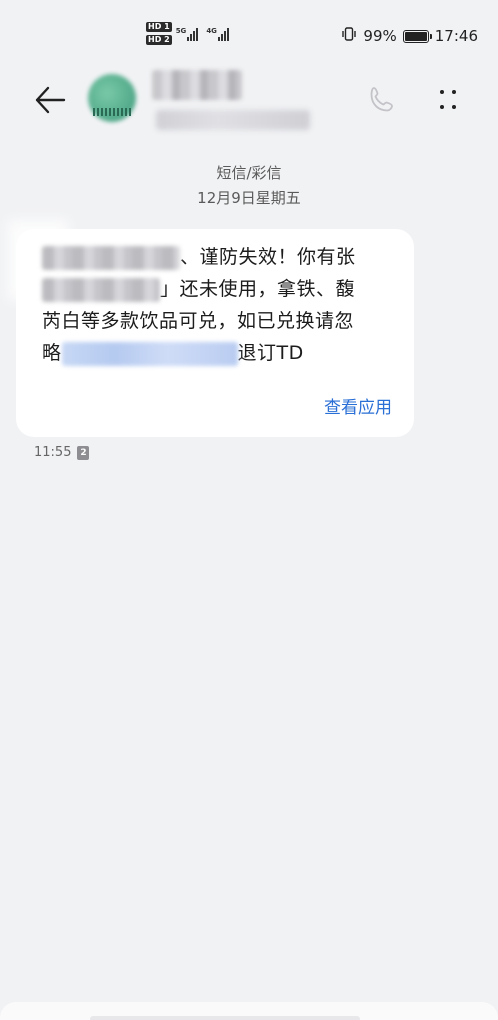  I want to click on sim-slot-badge: 2, so click(83, 452).